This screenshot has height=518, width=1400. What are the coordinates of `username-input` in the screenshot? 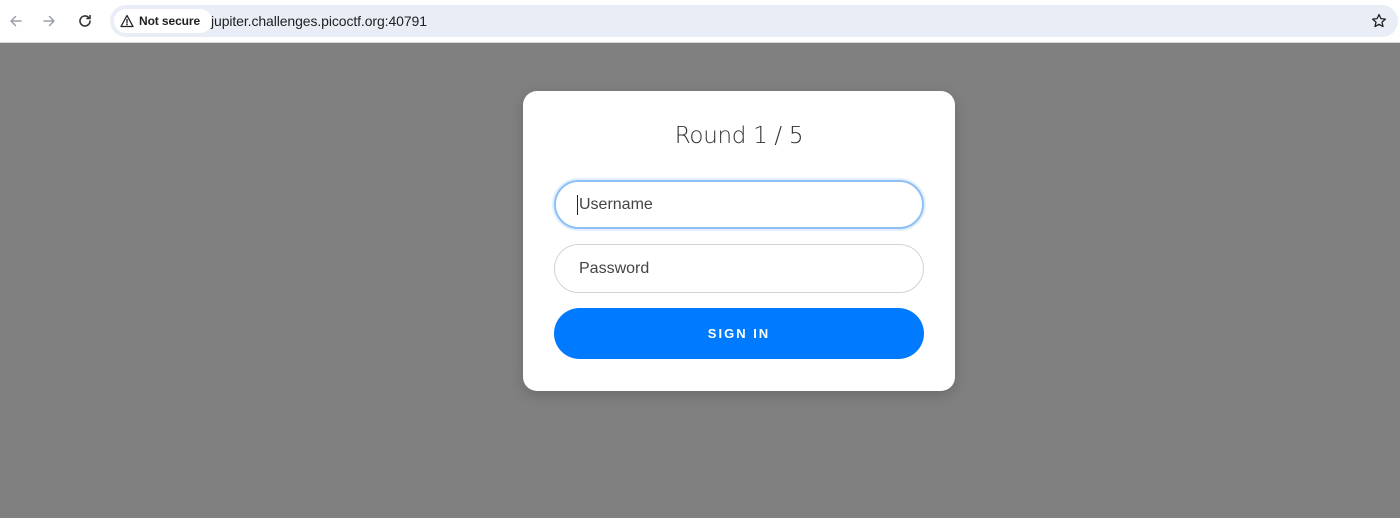 It's located at (739, 204).